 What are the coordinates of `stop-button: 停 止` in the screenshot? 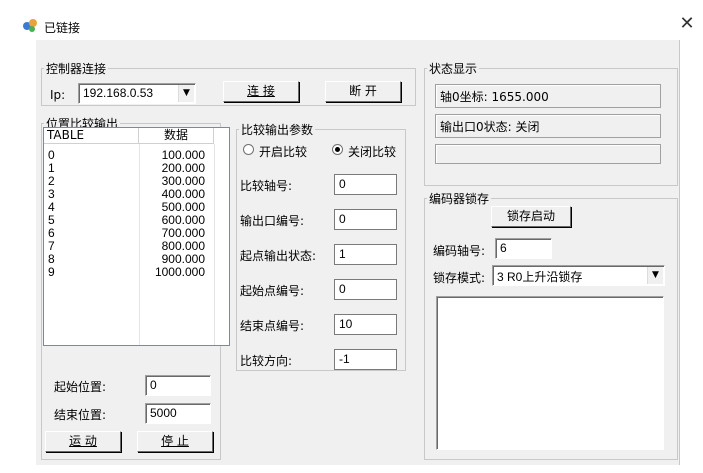 It's located at (175, 441).